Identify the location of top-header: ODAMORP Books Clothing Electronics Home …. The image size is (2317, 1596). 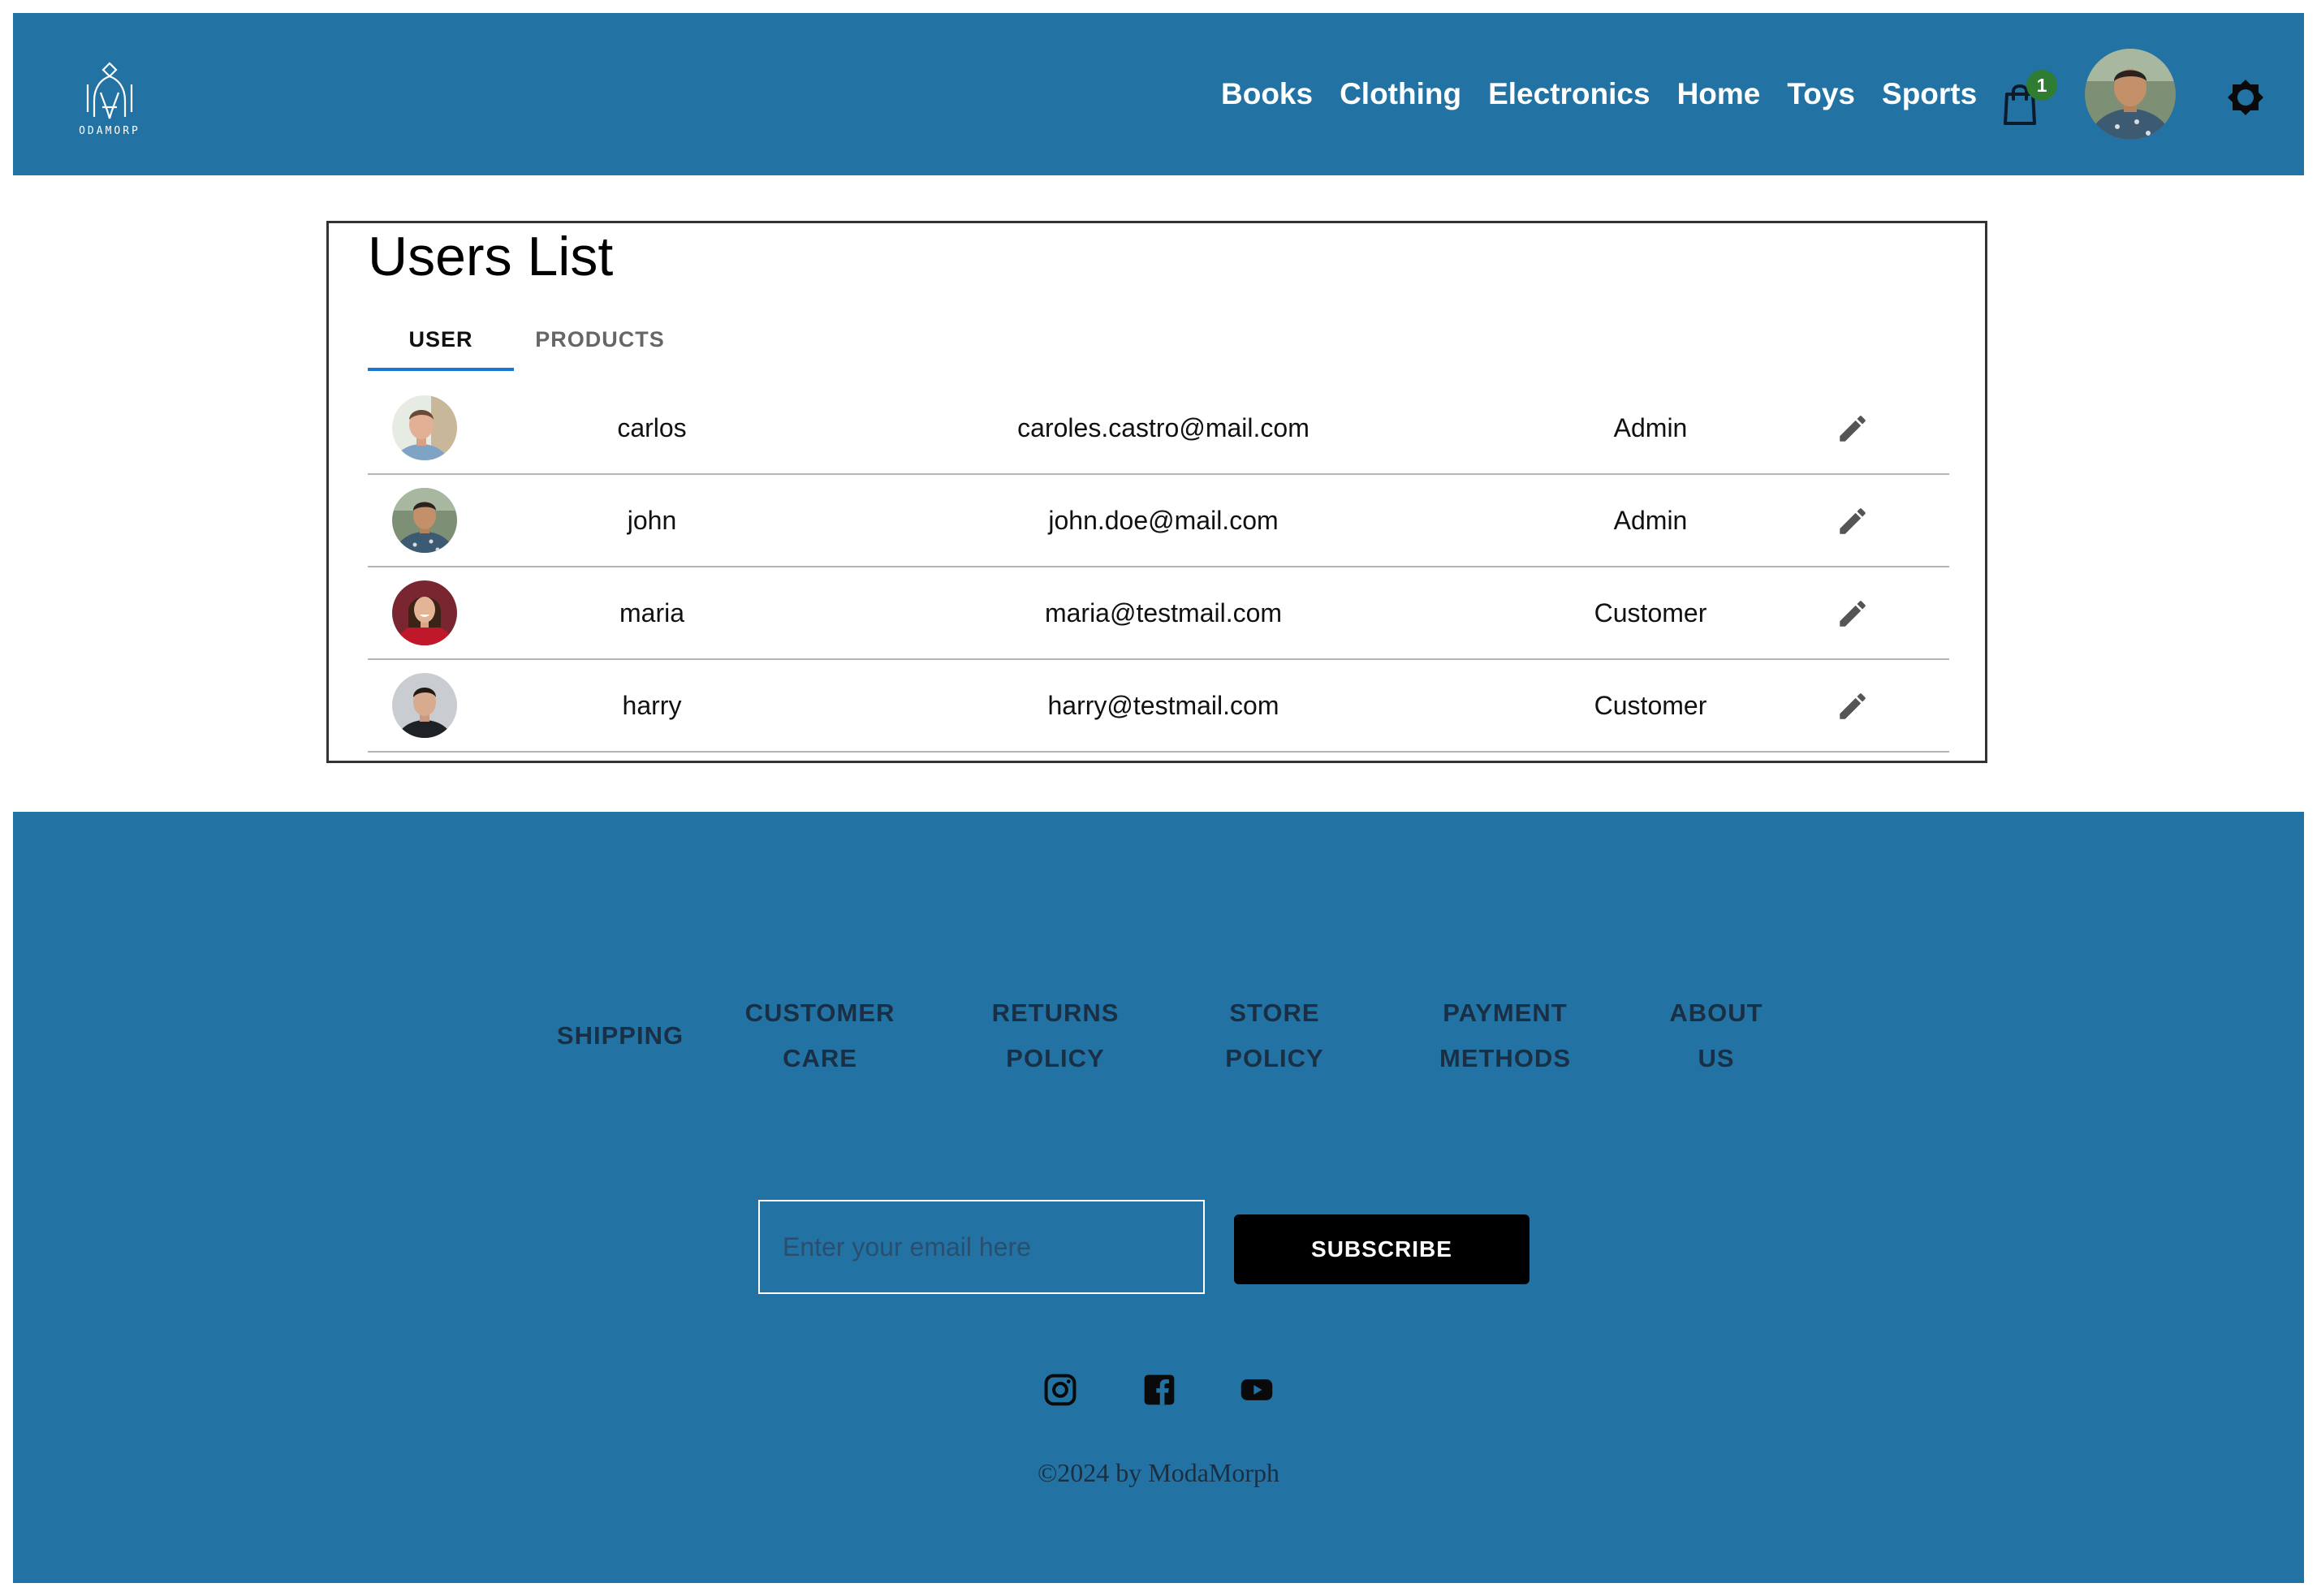
(1158, 94).